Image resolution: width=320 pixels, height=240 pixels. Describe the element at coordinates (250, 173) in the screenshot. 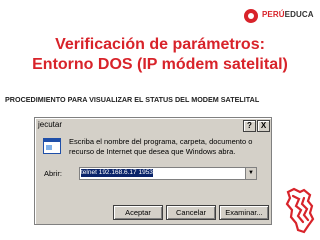

I see `dropdown-arrow-icon: ▼` at that location.